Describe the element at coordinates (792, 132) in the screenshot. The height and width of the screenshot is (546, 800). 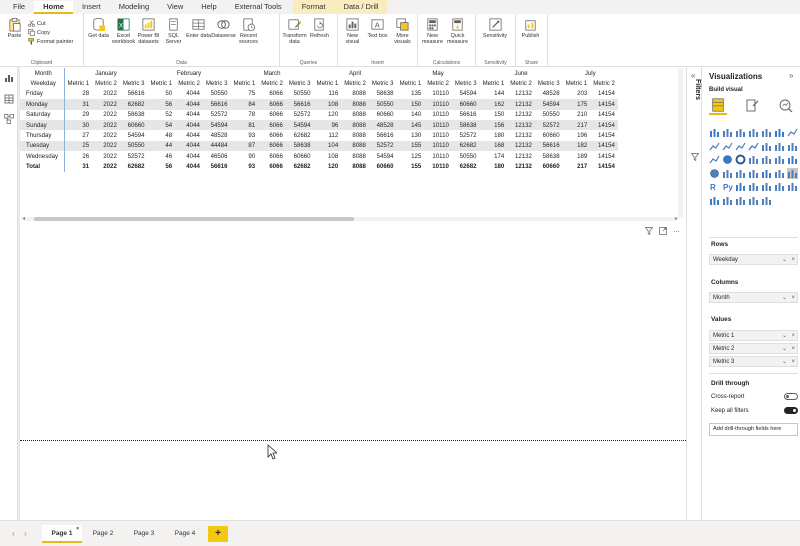
I see `line-chart-icon` at that location.